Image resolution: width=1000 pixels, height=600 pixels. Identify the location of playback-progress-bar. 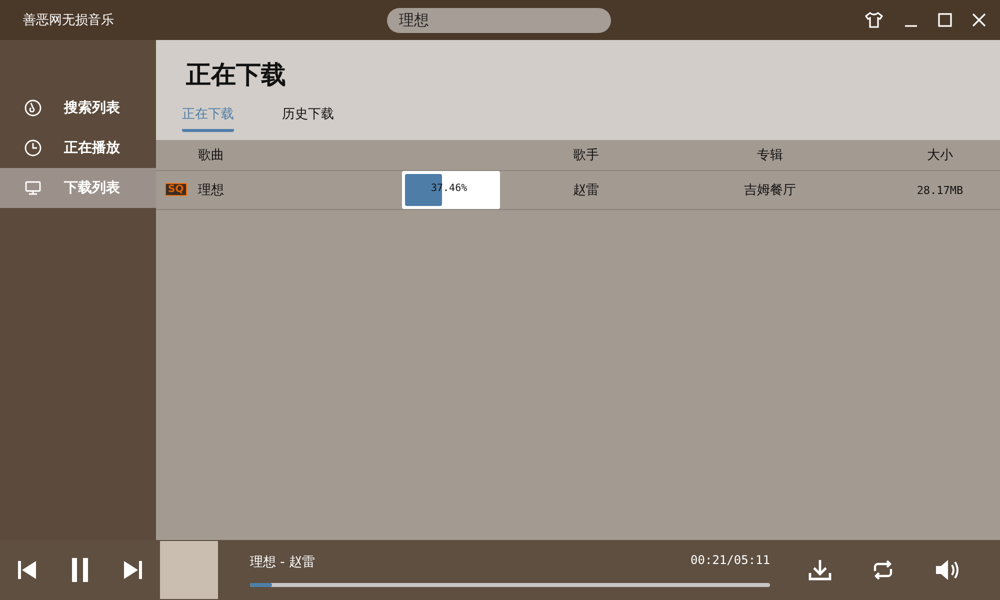
(510, 585).